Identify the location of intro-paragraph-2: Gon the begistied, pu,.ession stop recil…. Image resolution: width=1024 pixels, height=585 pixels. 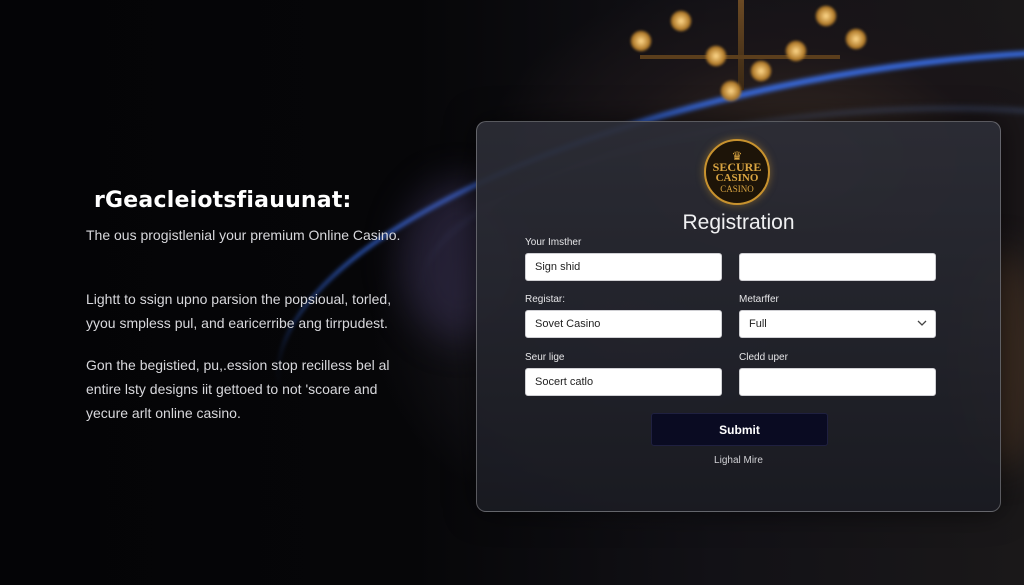
(238, 389).